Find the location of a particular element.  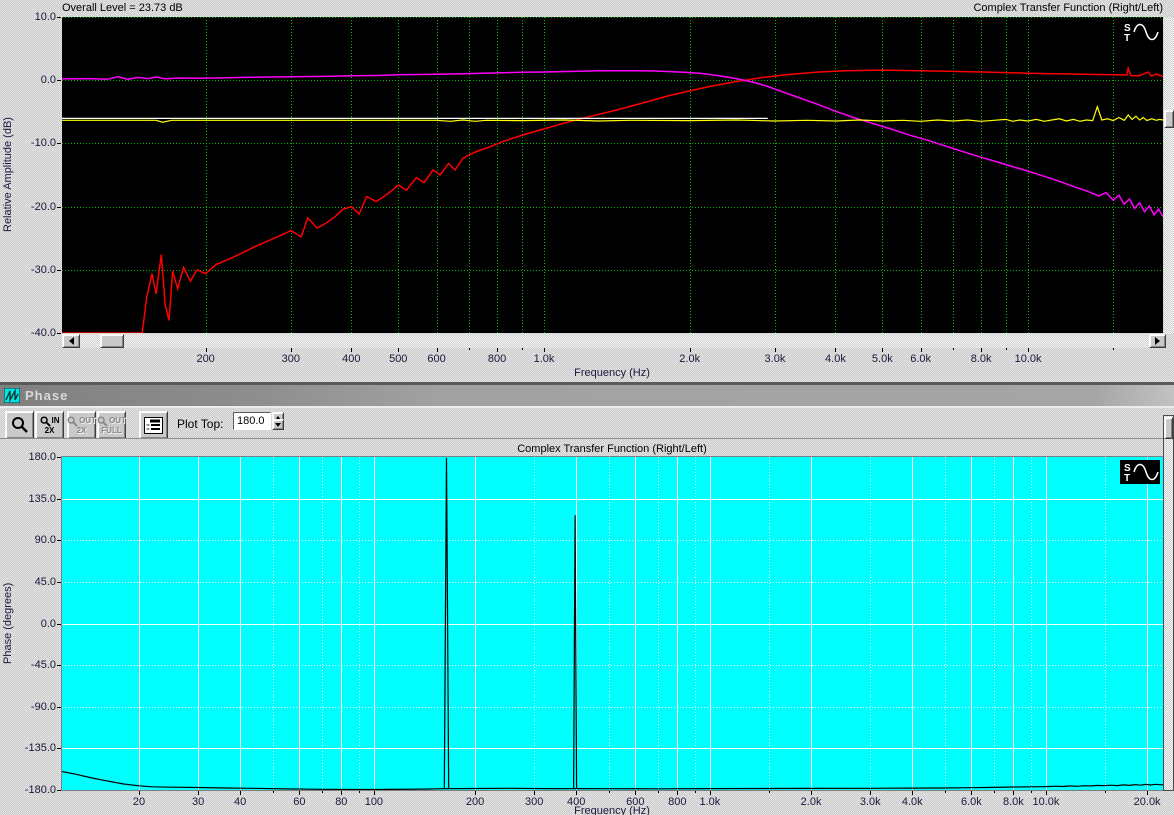

zoom-in-2x-button: IN 2X is located at coordinates (49, 425).